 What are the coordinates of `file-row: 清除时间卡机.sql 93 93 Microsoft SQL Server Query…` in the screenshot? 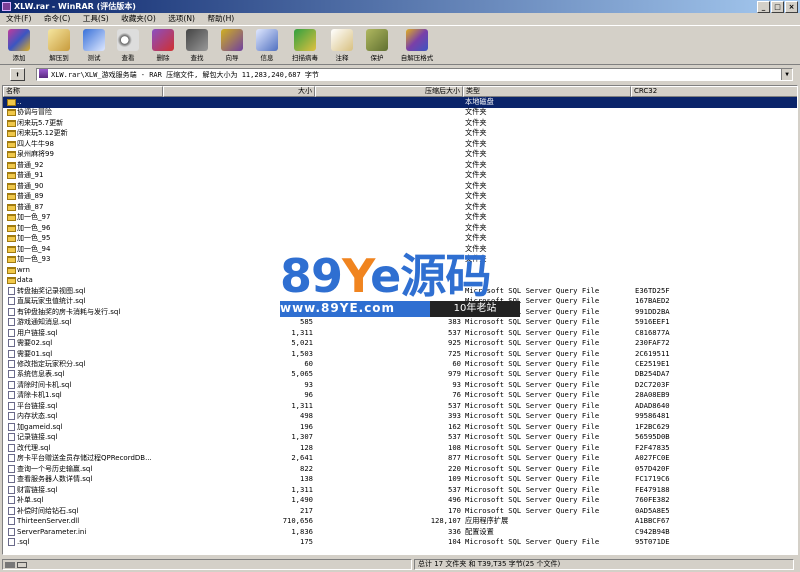 It's located at (400, 385).